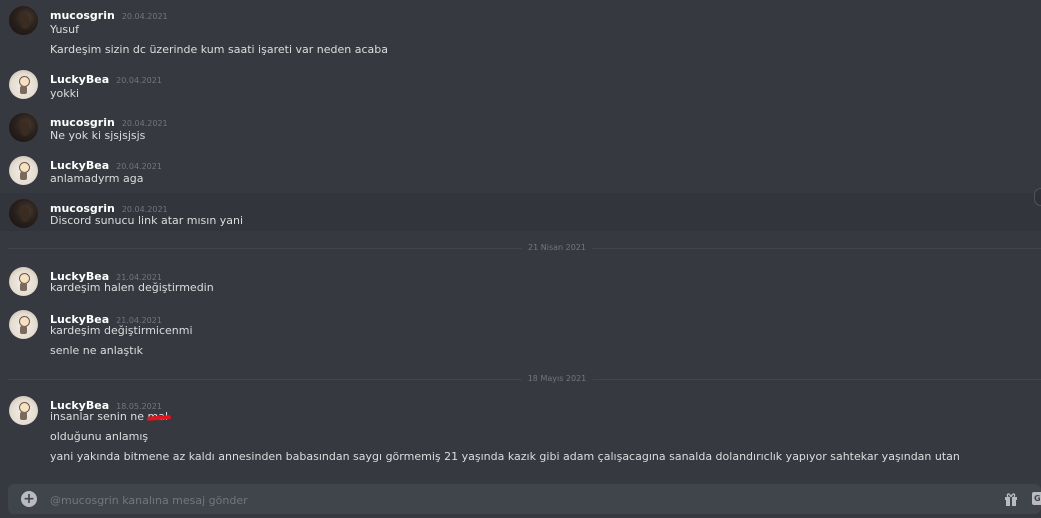 The height and width of the screenshot is (518, 1041). Describe the element at coordinates (147, 220) in the screenshot. I see `message-text: Discord sunucu link atar mısın yani` at that location.